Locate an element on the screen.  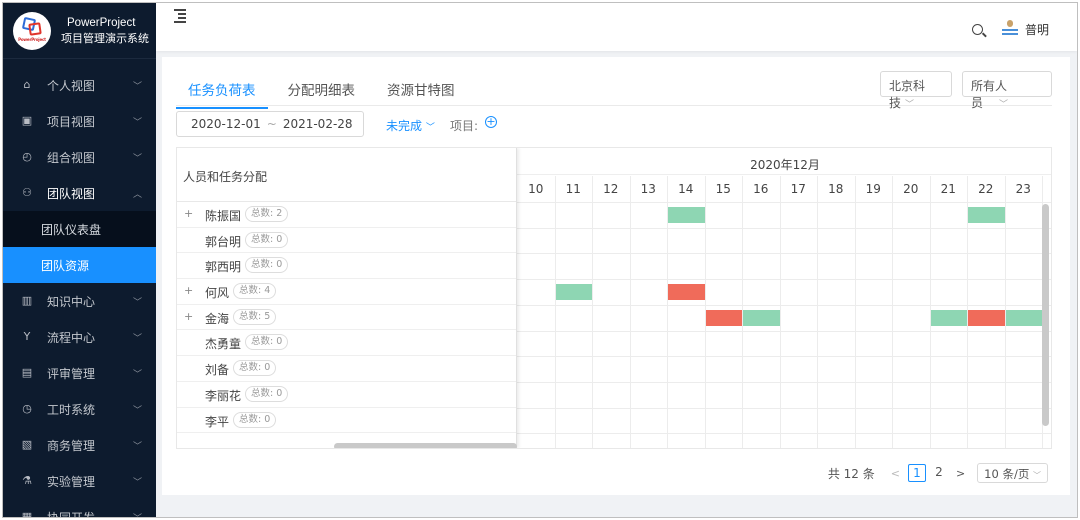
resource-name: 郭台明 is located at coordinates (223, 241).